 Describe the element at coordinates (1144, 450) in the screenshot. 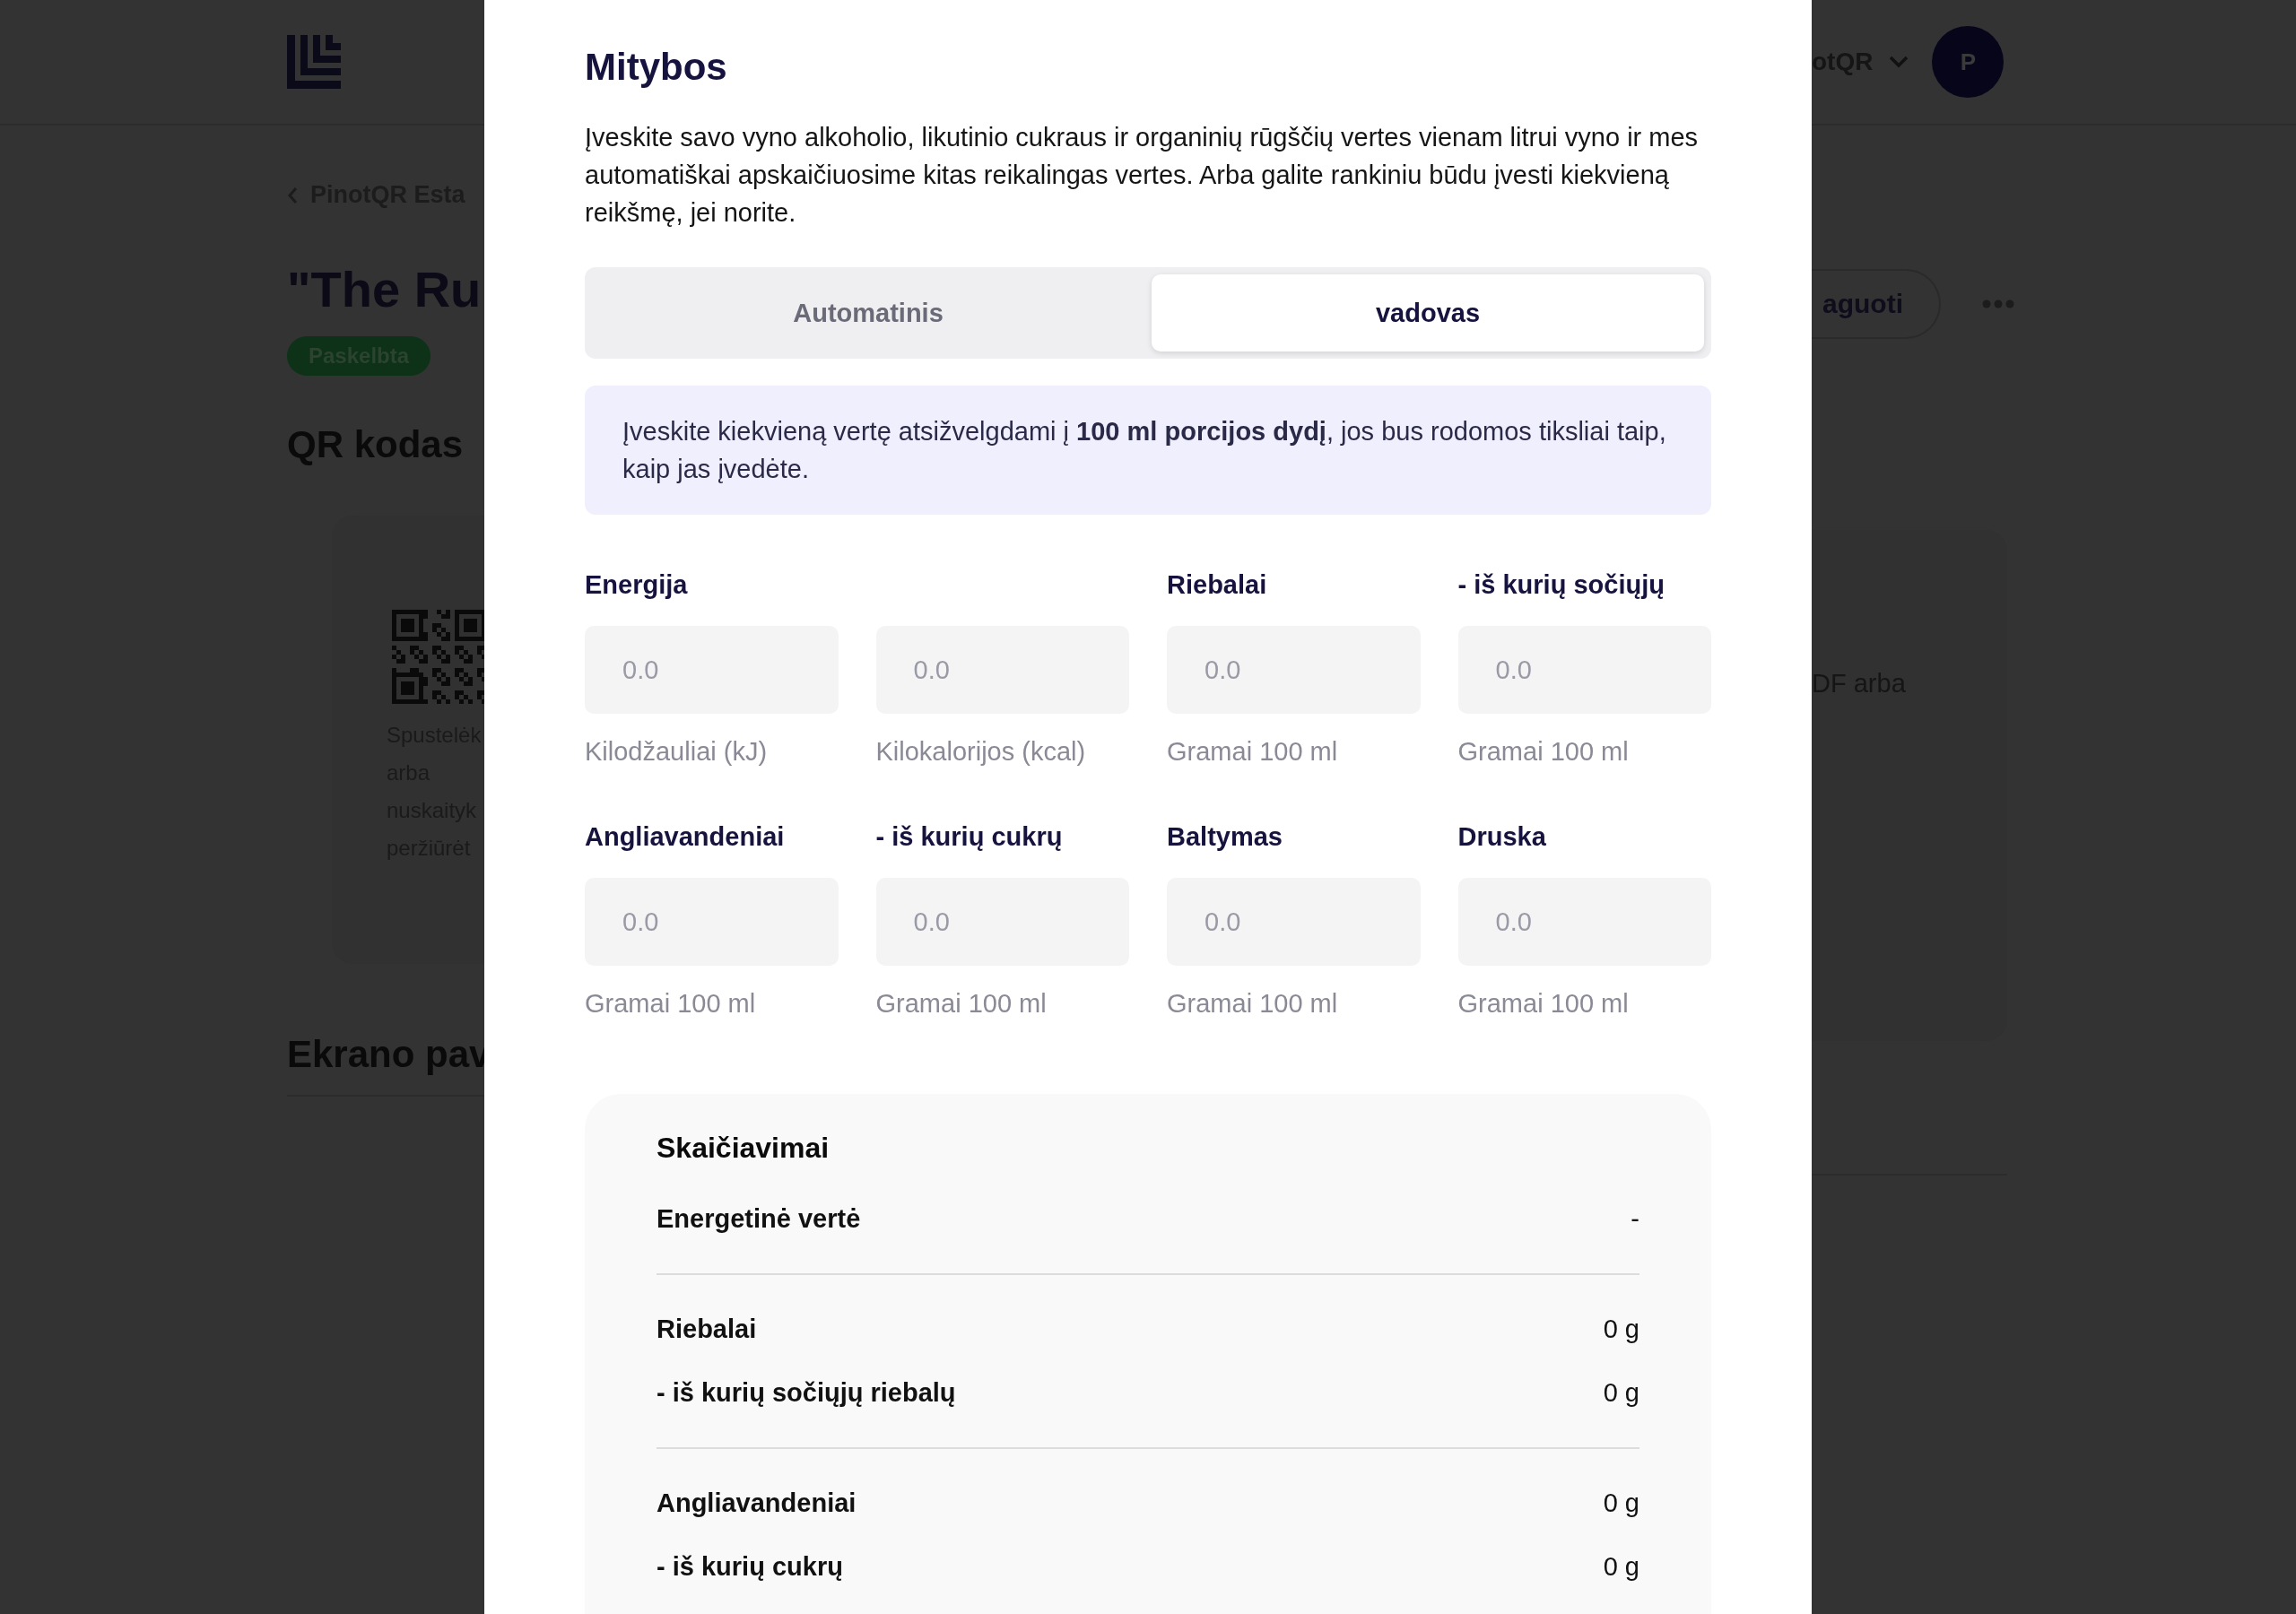

I see `info-text: Įveskite kiekvieną vertę atsižvelgdami į 100 ml porcijos dydį, jos bus rodomos tiksliai taip, kaip jas įvedėte.` at that location.